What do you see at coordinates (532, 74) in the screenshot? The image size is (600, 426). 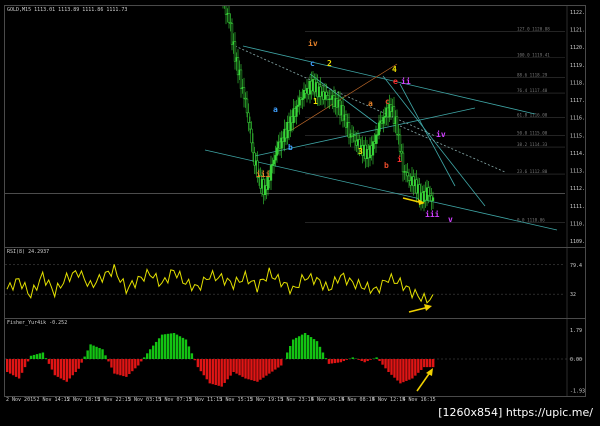 I see `fib-label: 88.6 1118.29` at bounding box center [532, 74].